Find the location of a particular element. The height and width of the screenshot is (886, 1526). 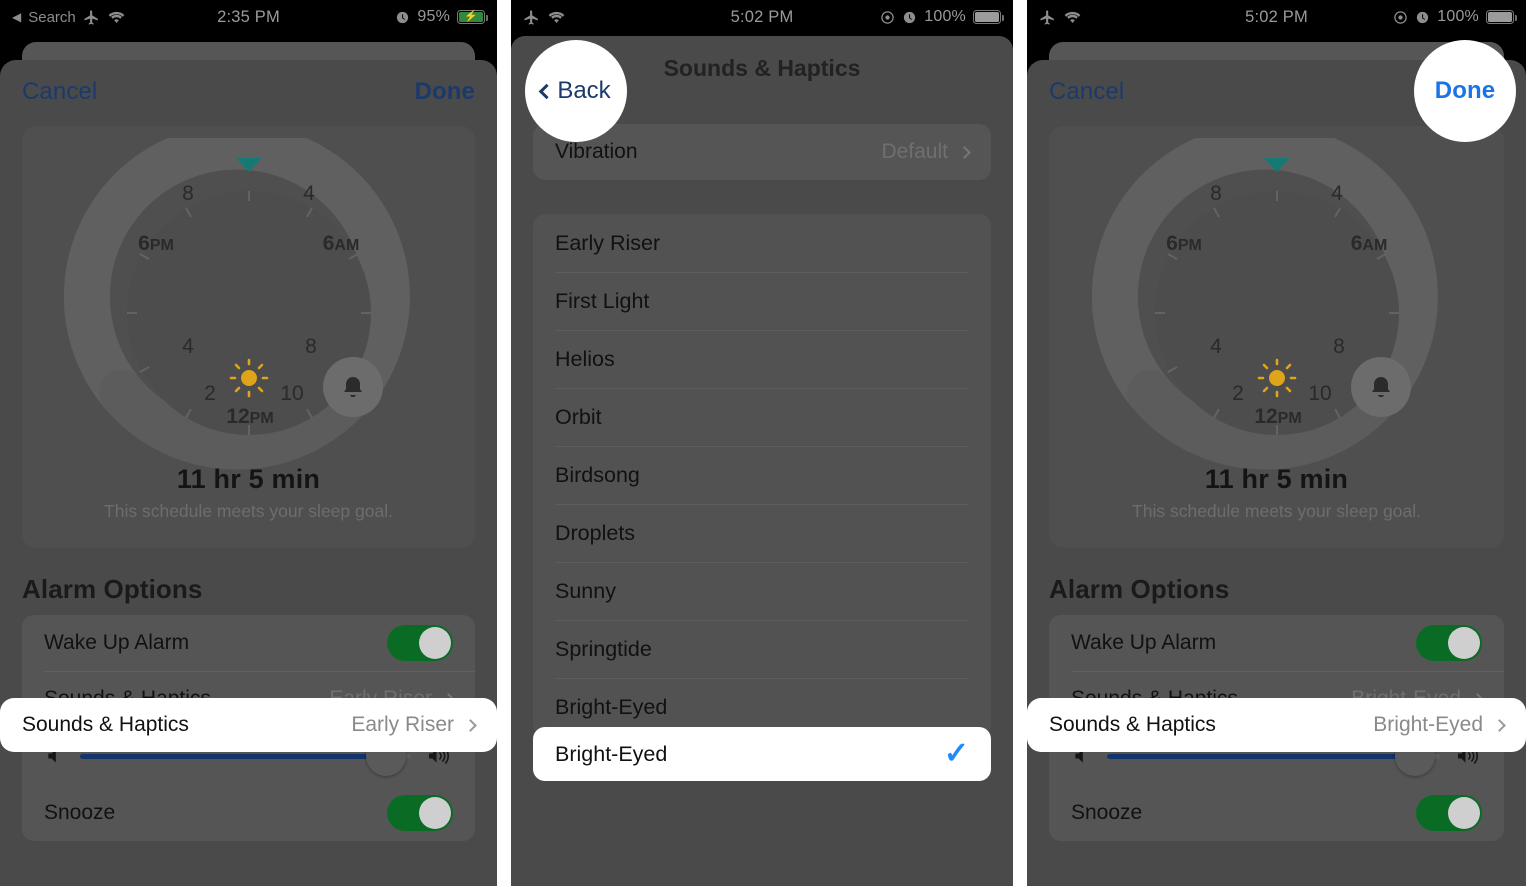

chevron-left-icon is located at coordinates (547, 91).